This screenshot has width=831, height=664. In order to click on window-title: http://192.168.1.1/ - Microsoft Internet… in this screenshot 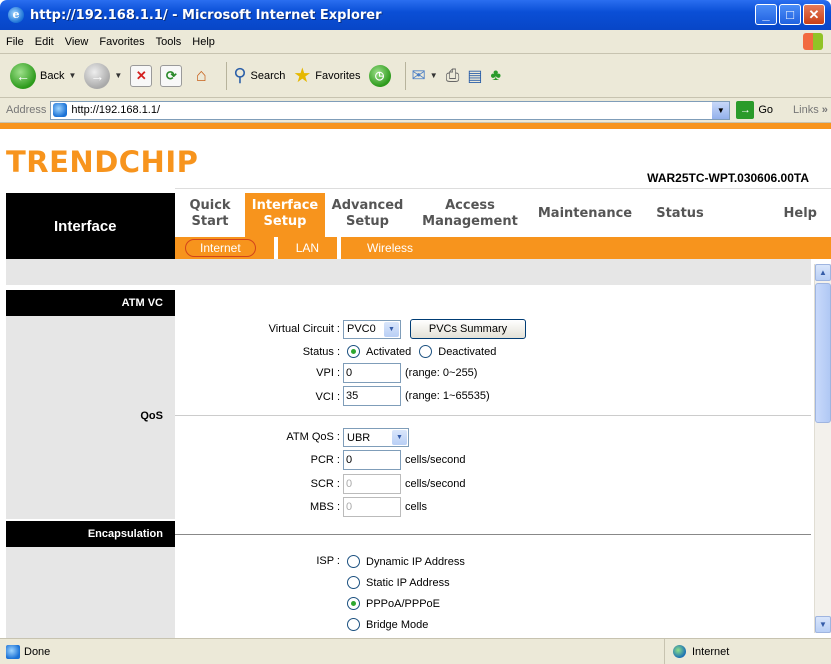, I will do `click(206, 15)`.